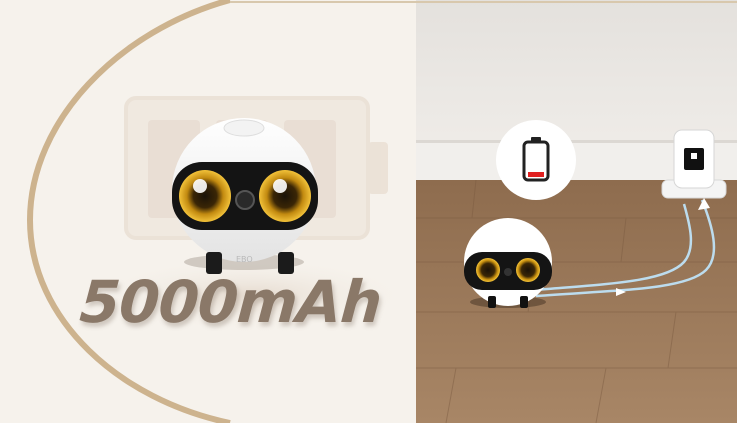 The height and width of the screenshot is (423, 737). What do you see at coordinates (244, 259) in the screenshot?
I see `robot-brand-mark: EBO` at bounding box center [244, 259].